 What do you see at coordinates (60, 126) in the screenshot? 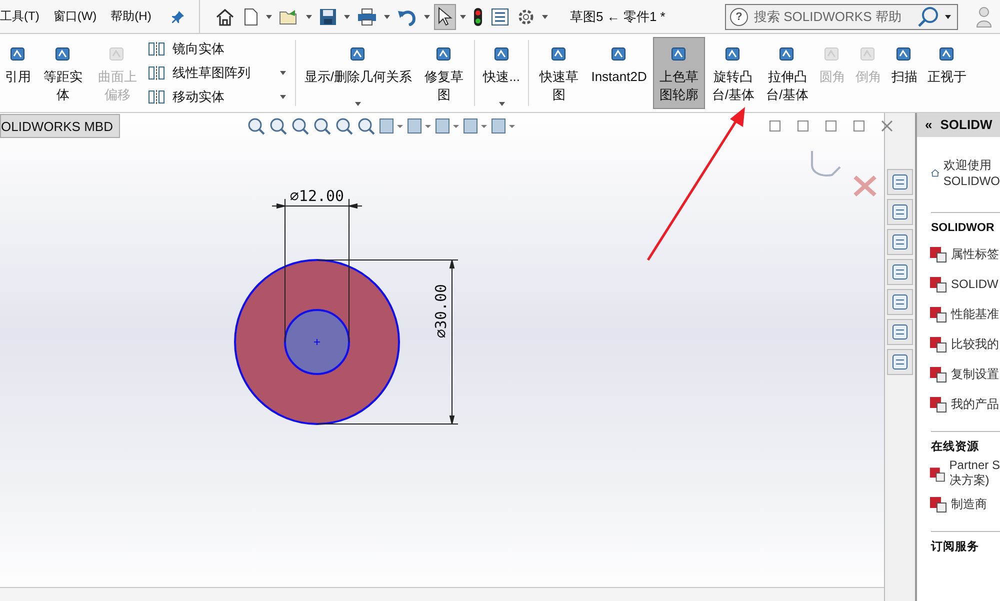
I see `tab: OLIDWORKS MBD` at bounding box center [60, 126].